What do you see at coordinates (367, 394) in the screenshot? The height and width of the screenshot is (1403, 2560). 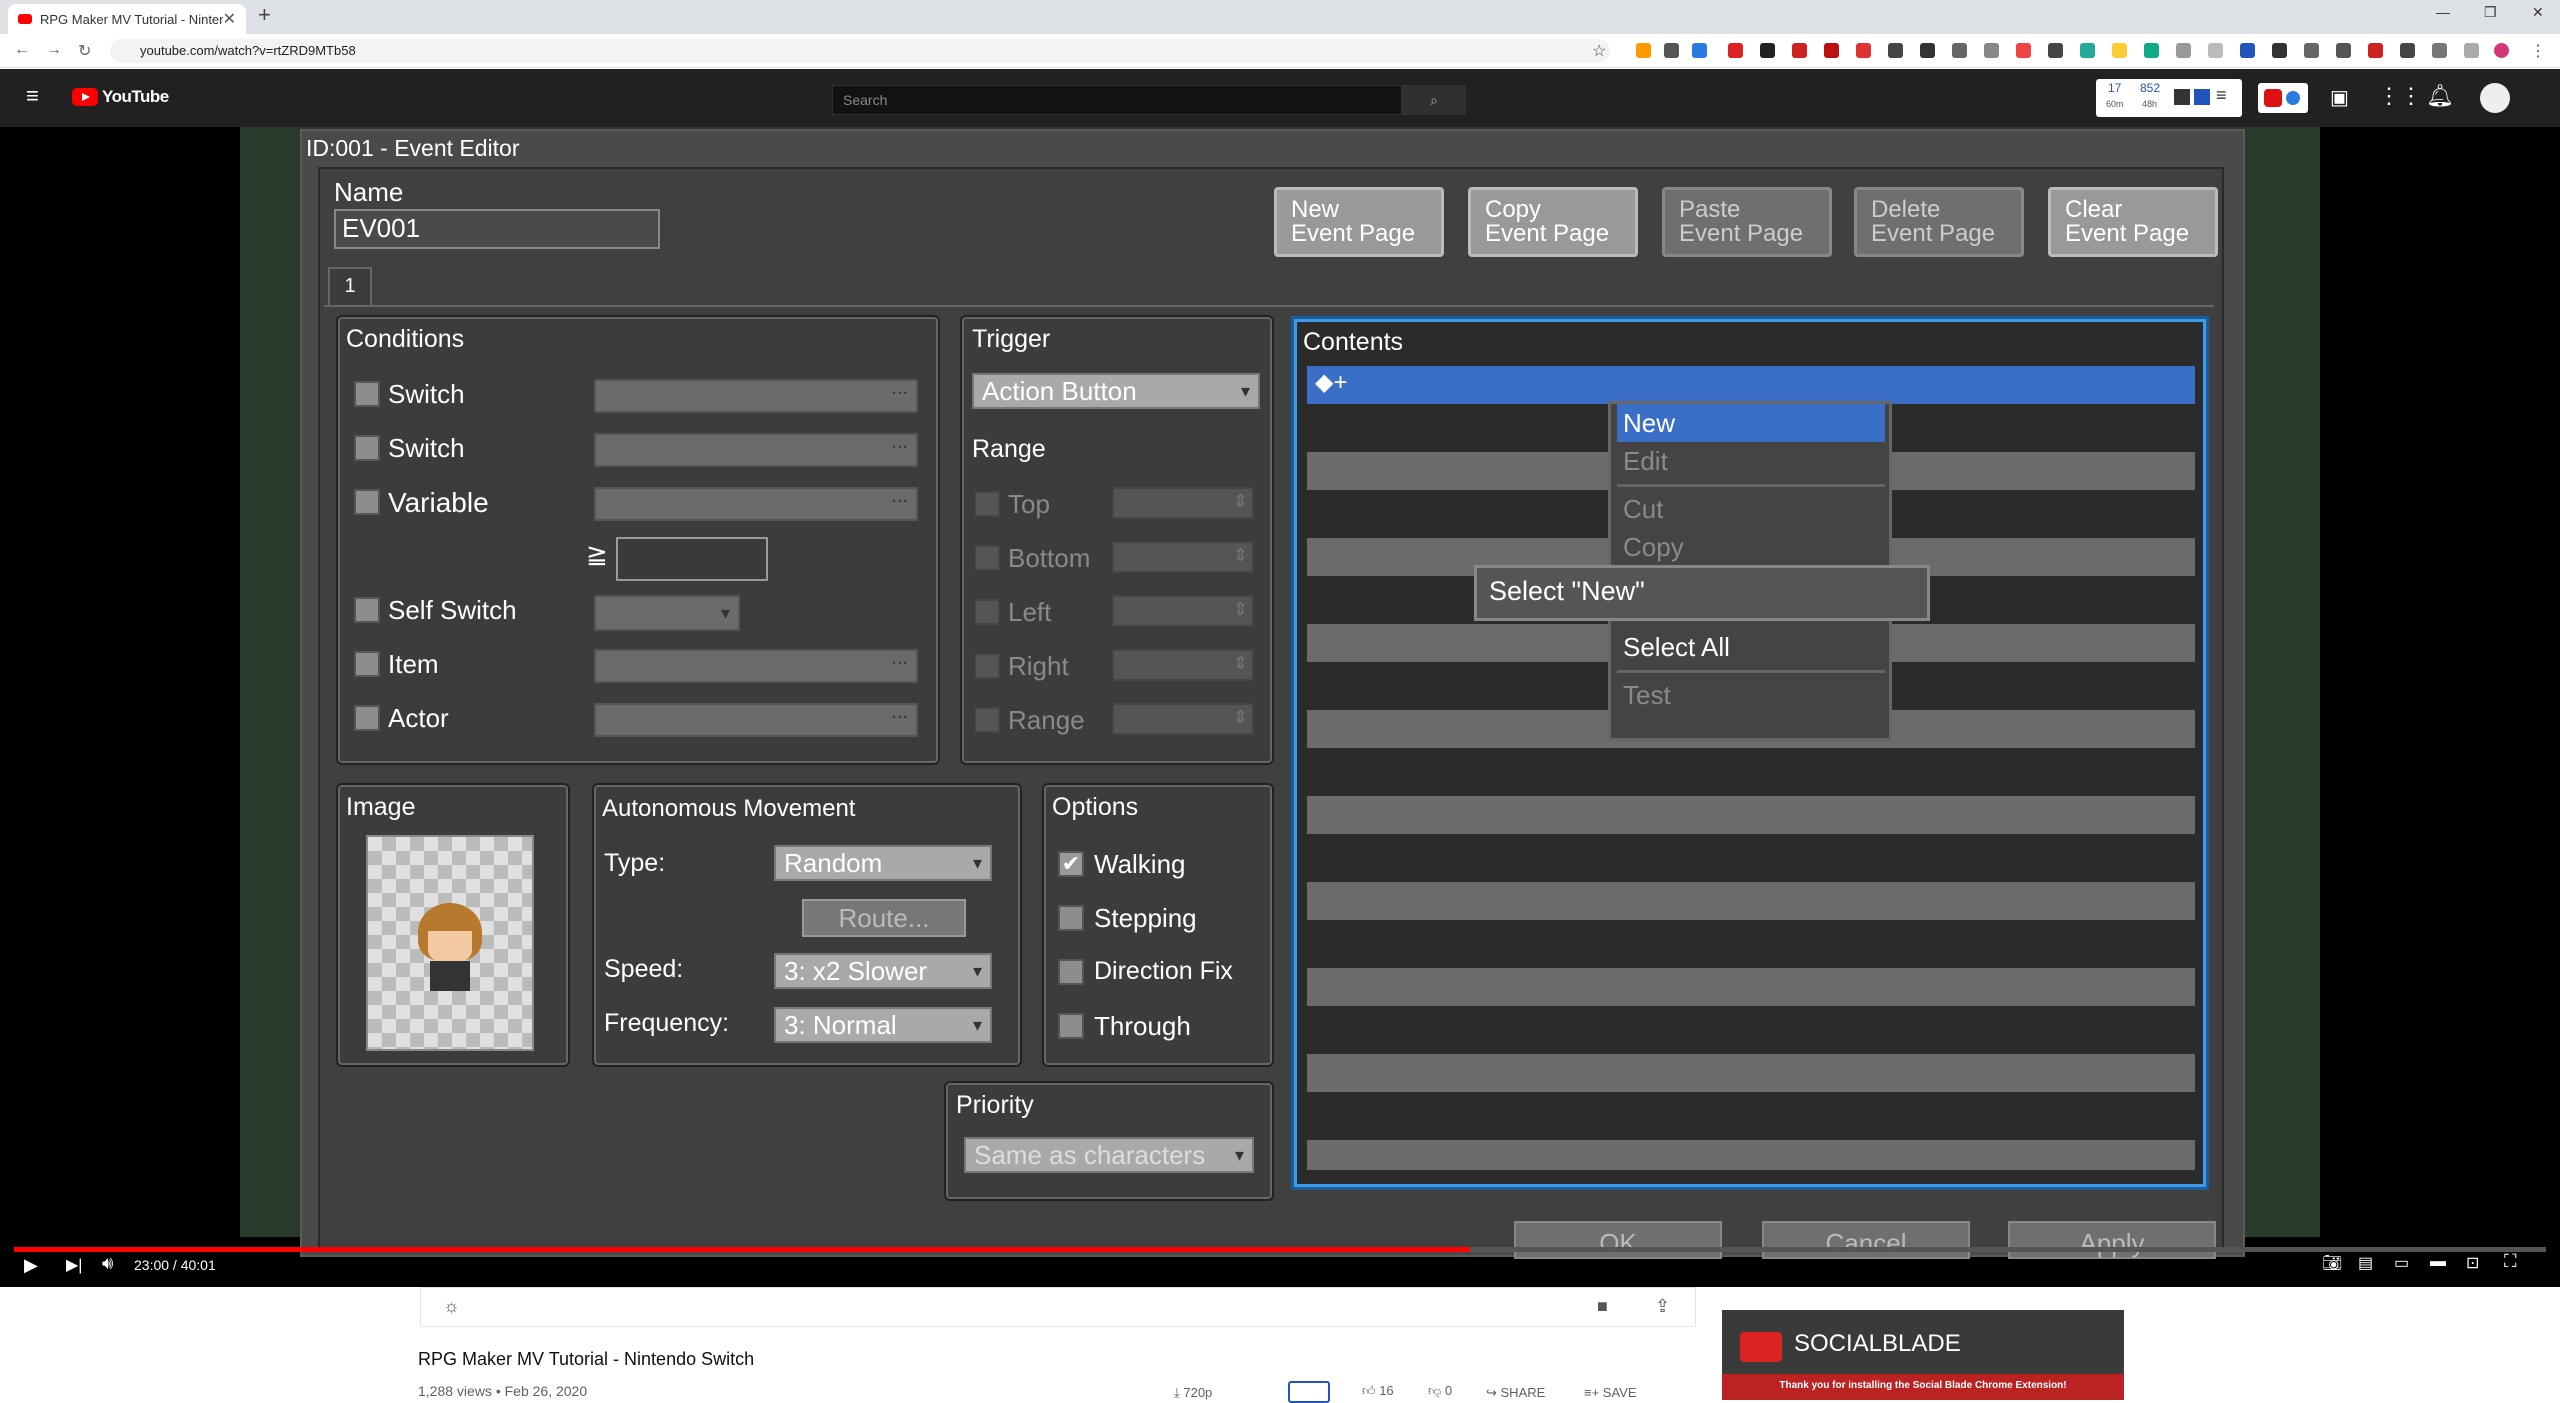 I see `switch1-checkbox` at bounding box center [367, 394].